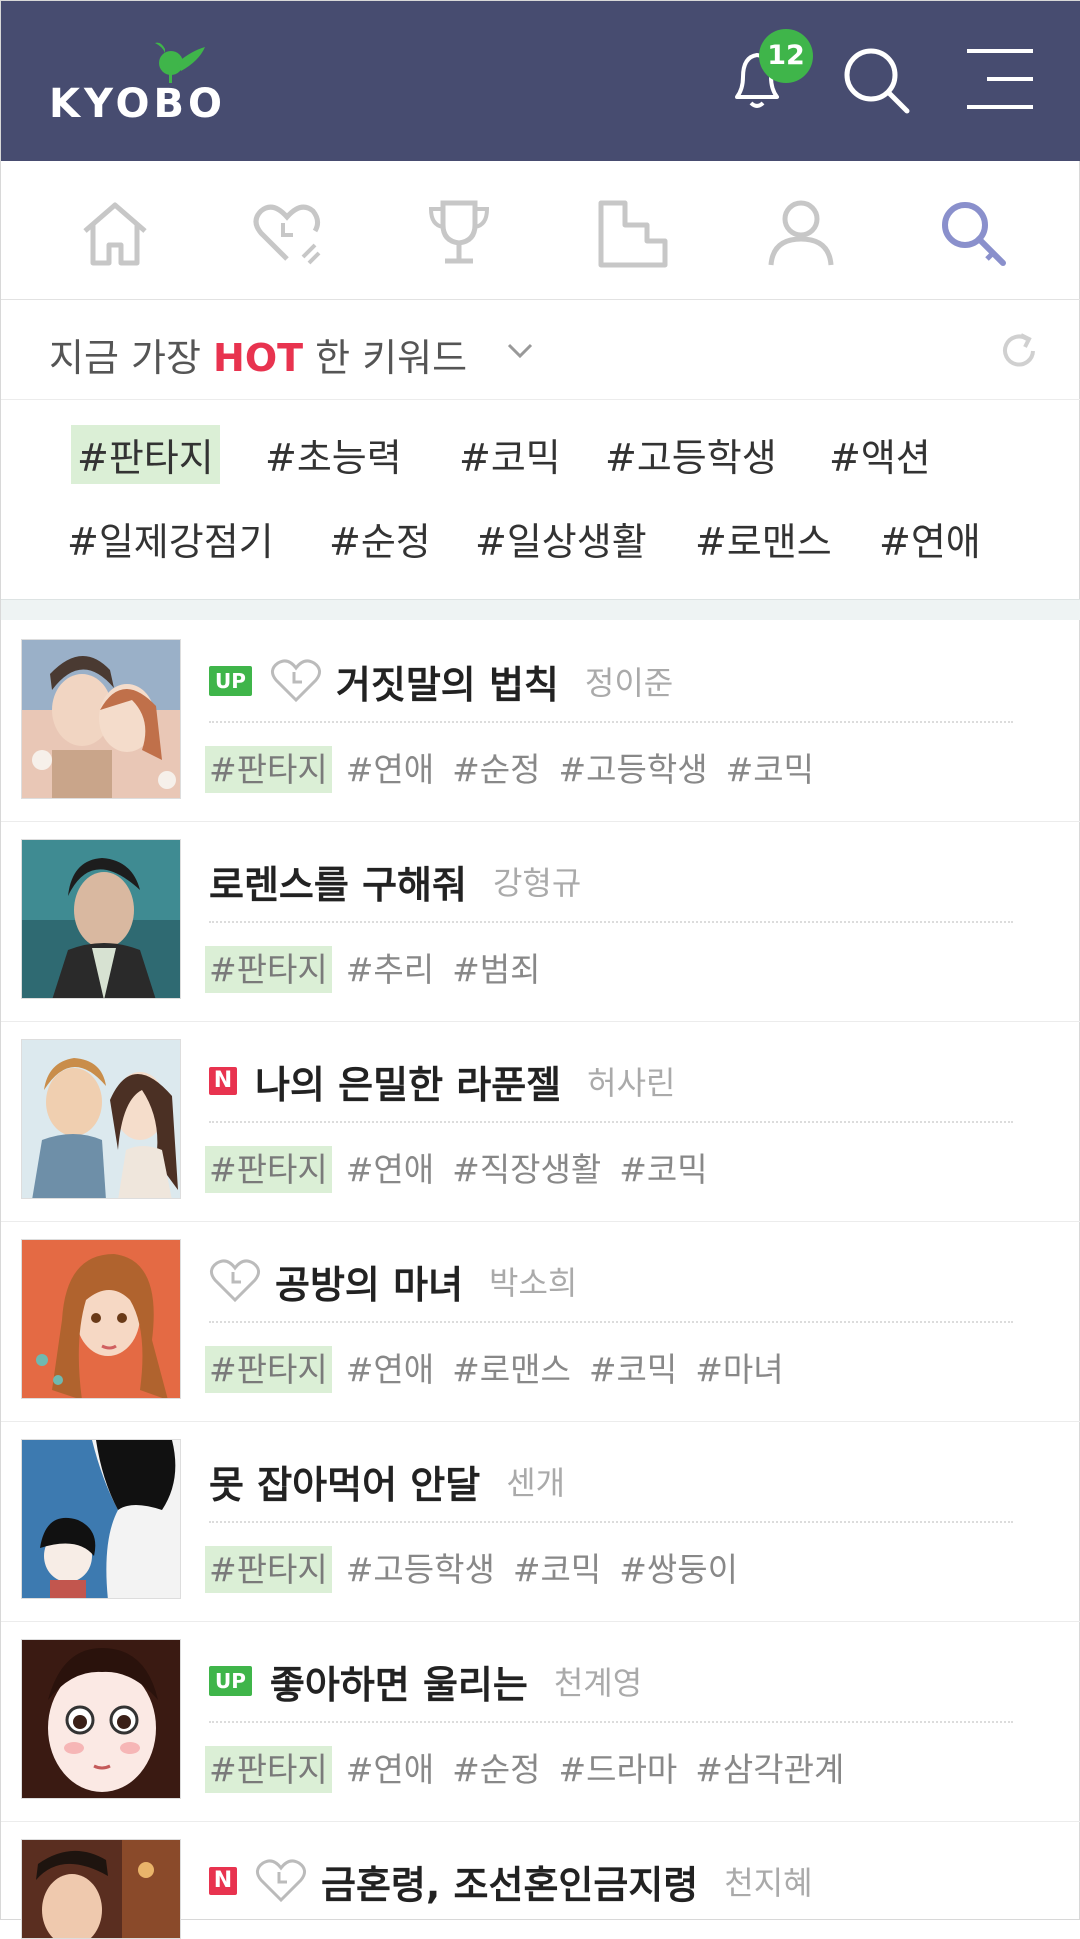 Image resolution: width=1080 pixels, height=1939 pixels. What do you see at coordinates (617, 1769) in the screenshot?
I see `genre-tag: #드라마` at bounding box center [617, 1769].